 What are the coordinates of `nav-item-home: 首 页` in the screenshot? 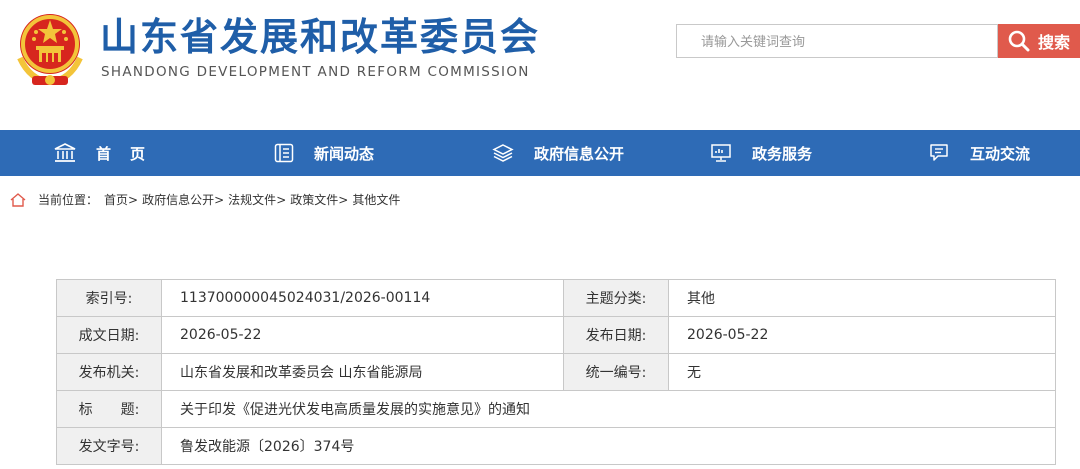 It's located at (100, 153).